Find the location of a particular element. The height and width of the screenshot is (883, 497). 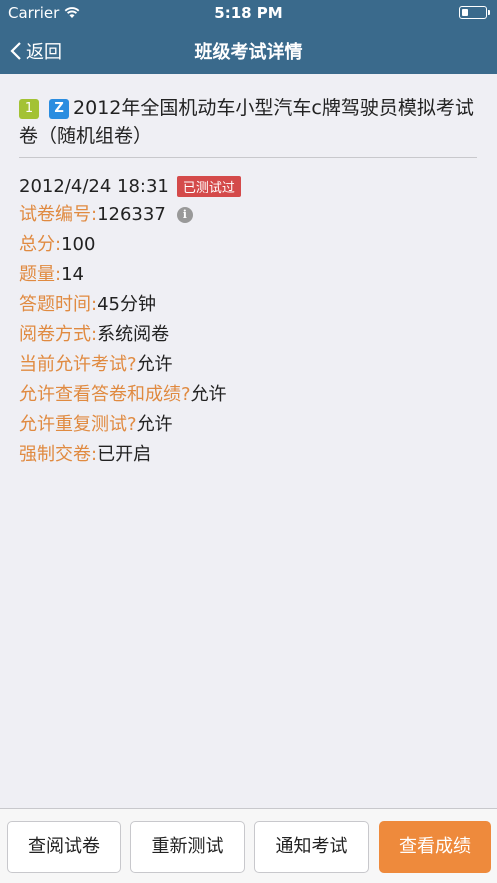

status-bar: Carrier 5:18 PM is located at coordinates (248, 13).